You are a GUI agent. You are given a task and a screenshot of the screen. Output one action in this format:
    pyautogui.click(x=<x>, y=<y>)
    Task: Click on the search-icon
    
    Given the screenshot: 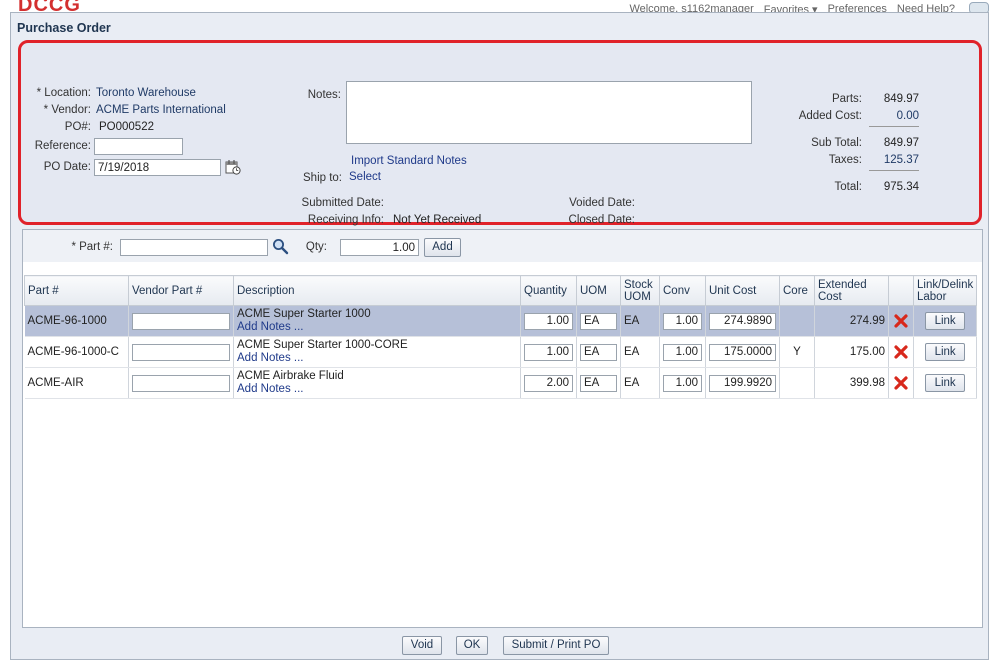 What is the action you would take?
    pyautogui.click(x=280, y=246)
    